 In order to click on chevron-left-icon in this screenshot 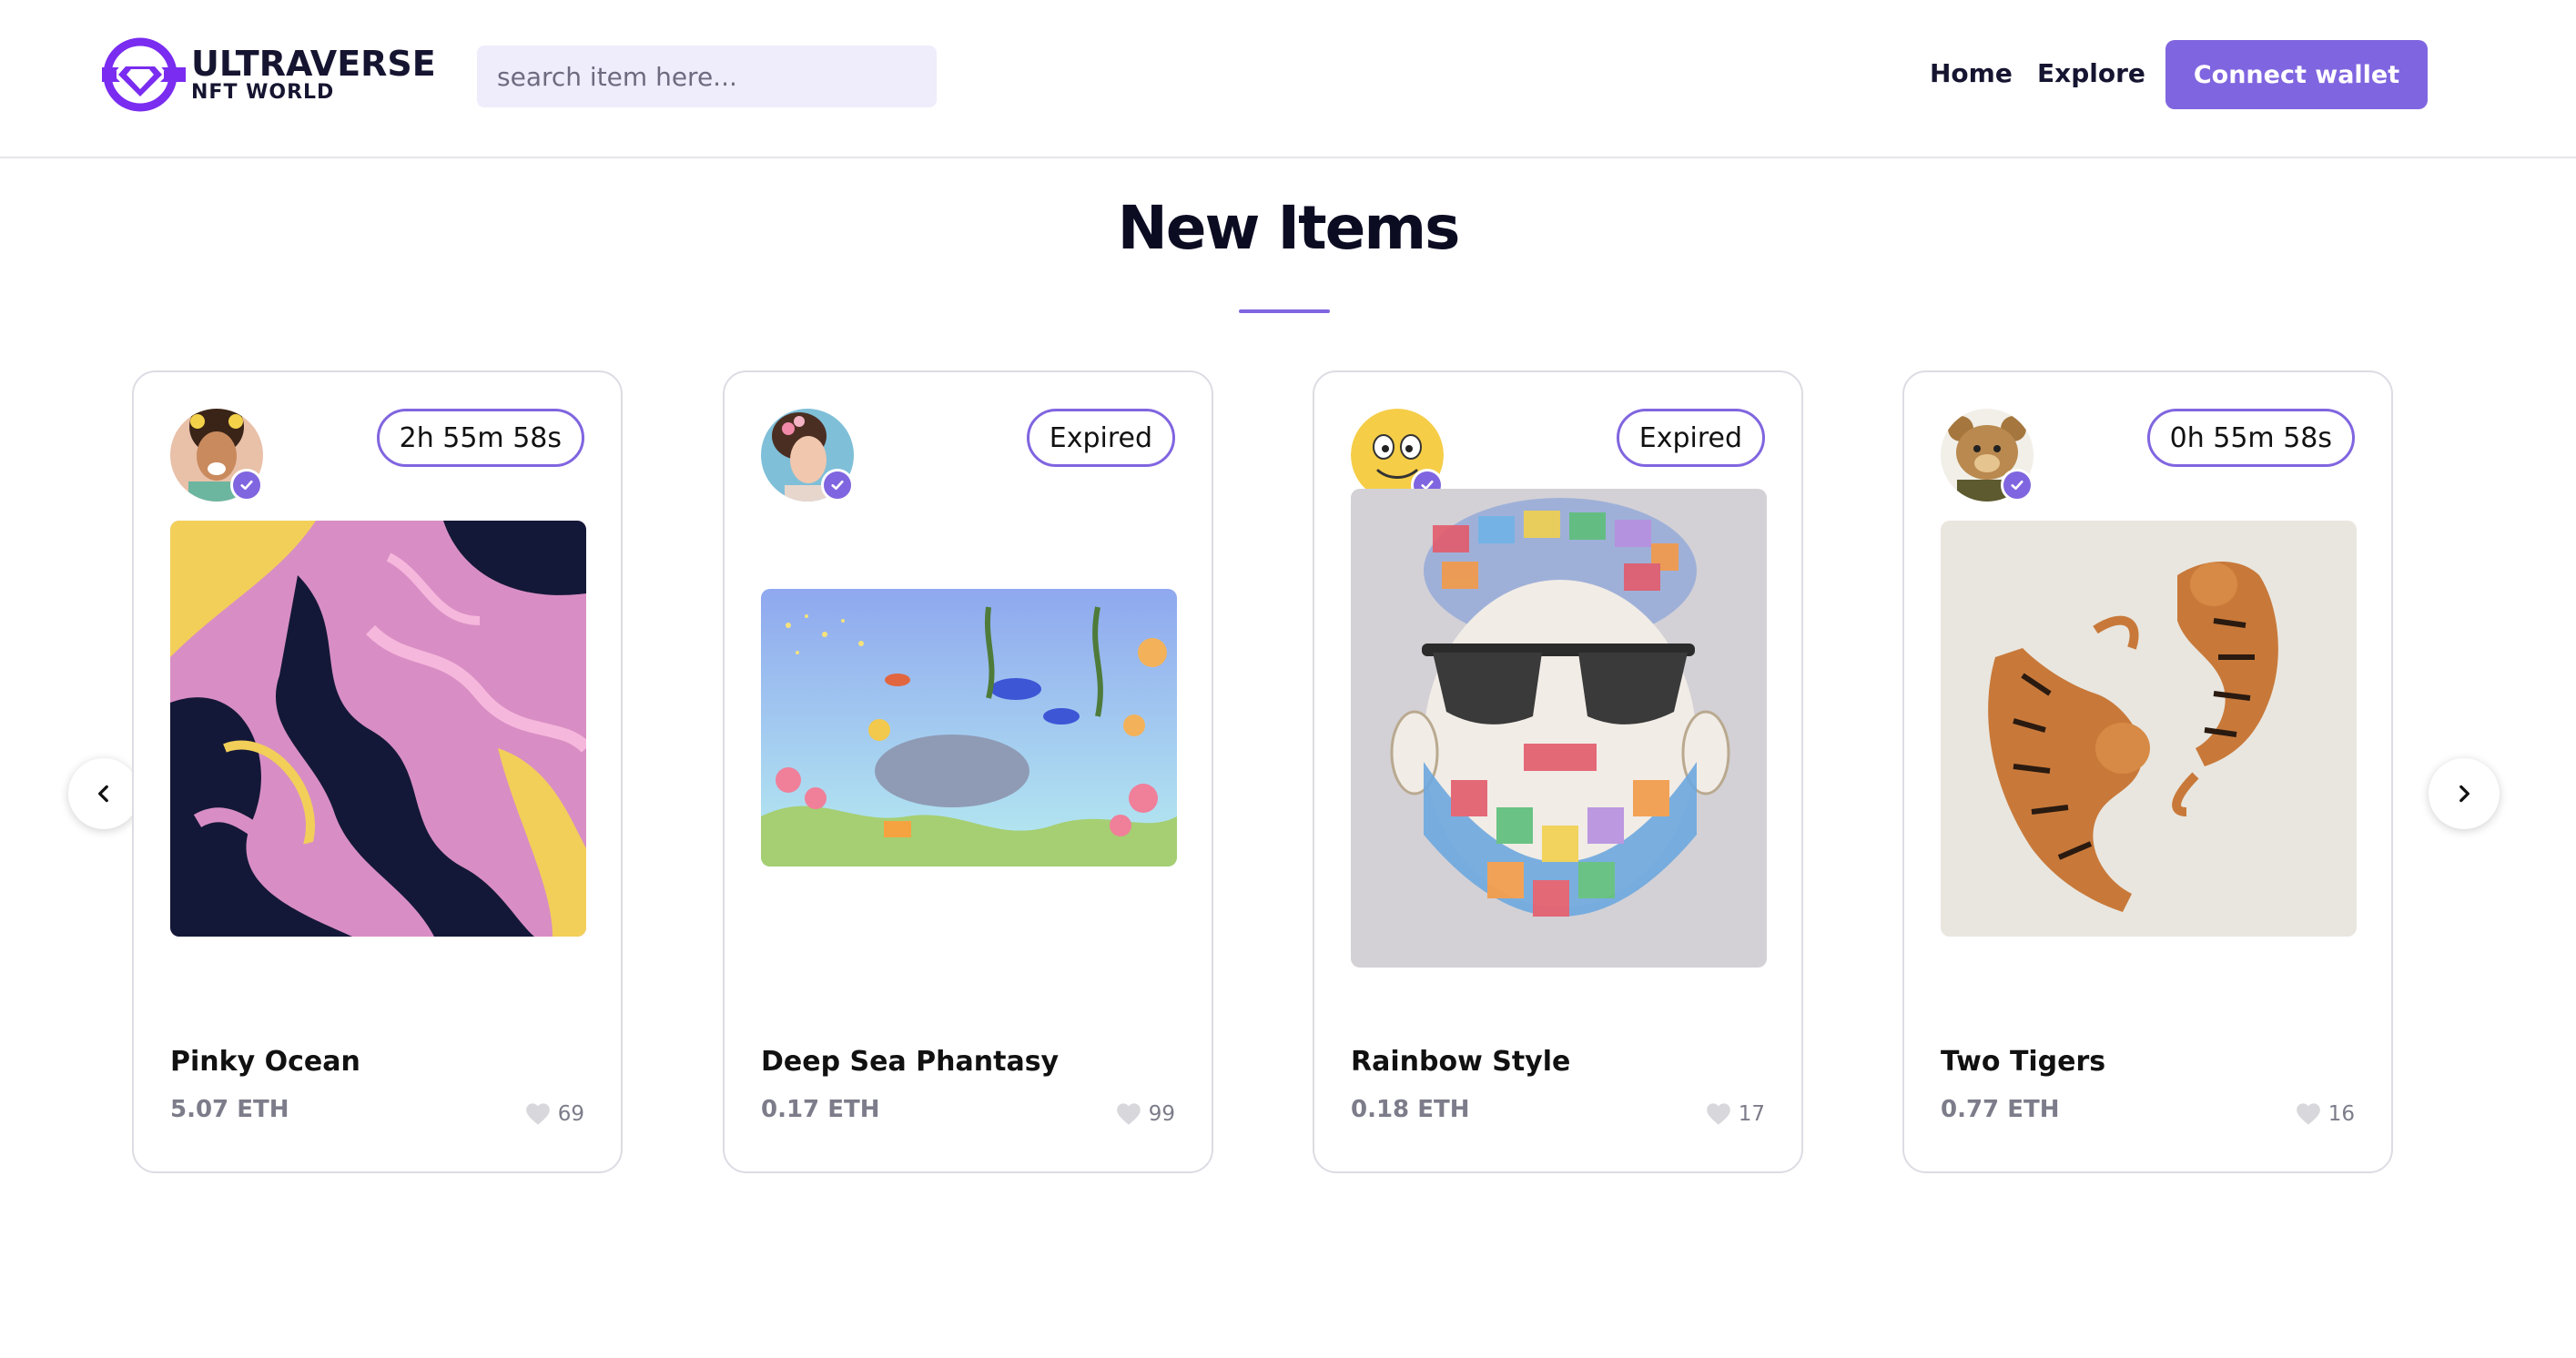, I will do `click(103, 794)`.